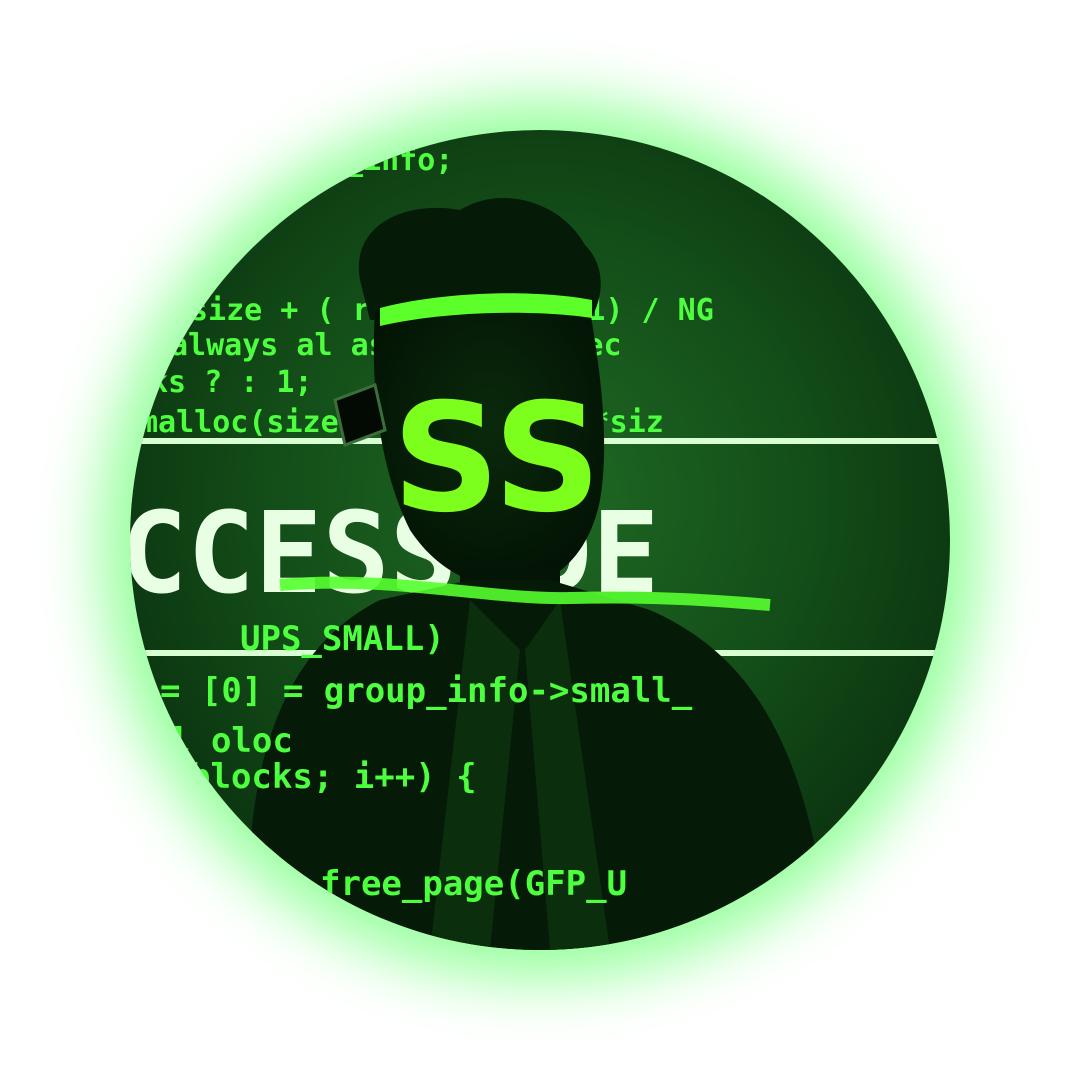 This screenshot has height=1080, width=1080. Describe the element at coordinates (342, 639) in the screenshot. I see `lower-code-line: UPS_SMALL)` at that location.